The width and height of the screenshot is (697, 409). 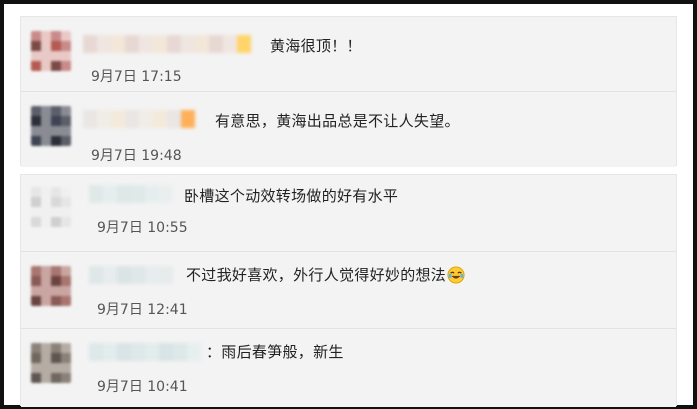 What do you see at coordinates (316, 46) in the screenshot?
I see `comment-text: 黄海很顶！！` at bounding box center [316, 46].